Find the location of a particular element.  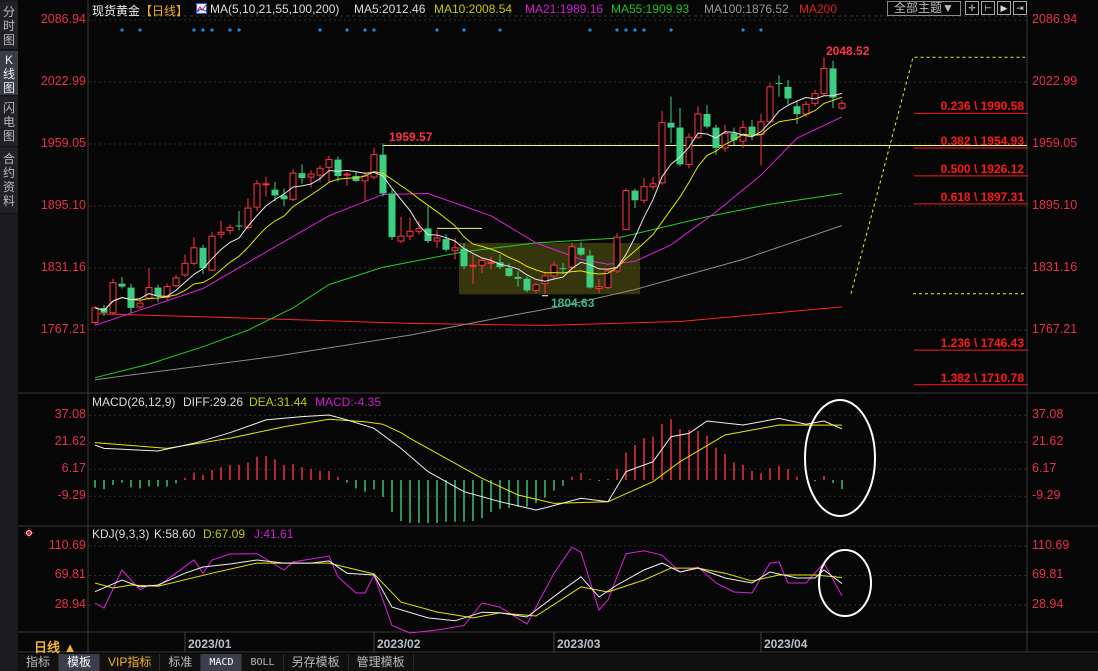

period-label: 【日线】 is located at coordinates (164, 11).